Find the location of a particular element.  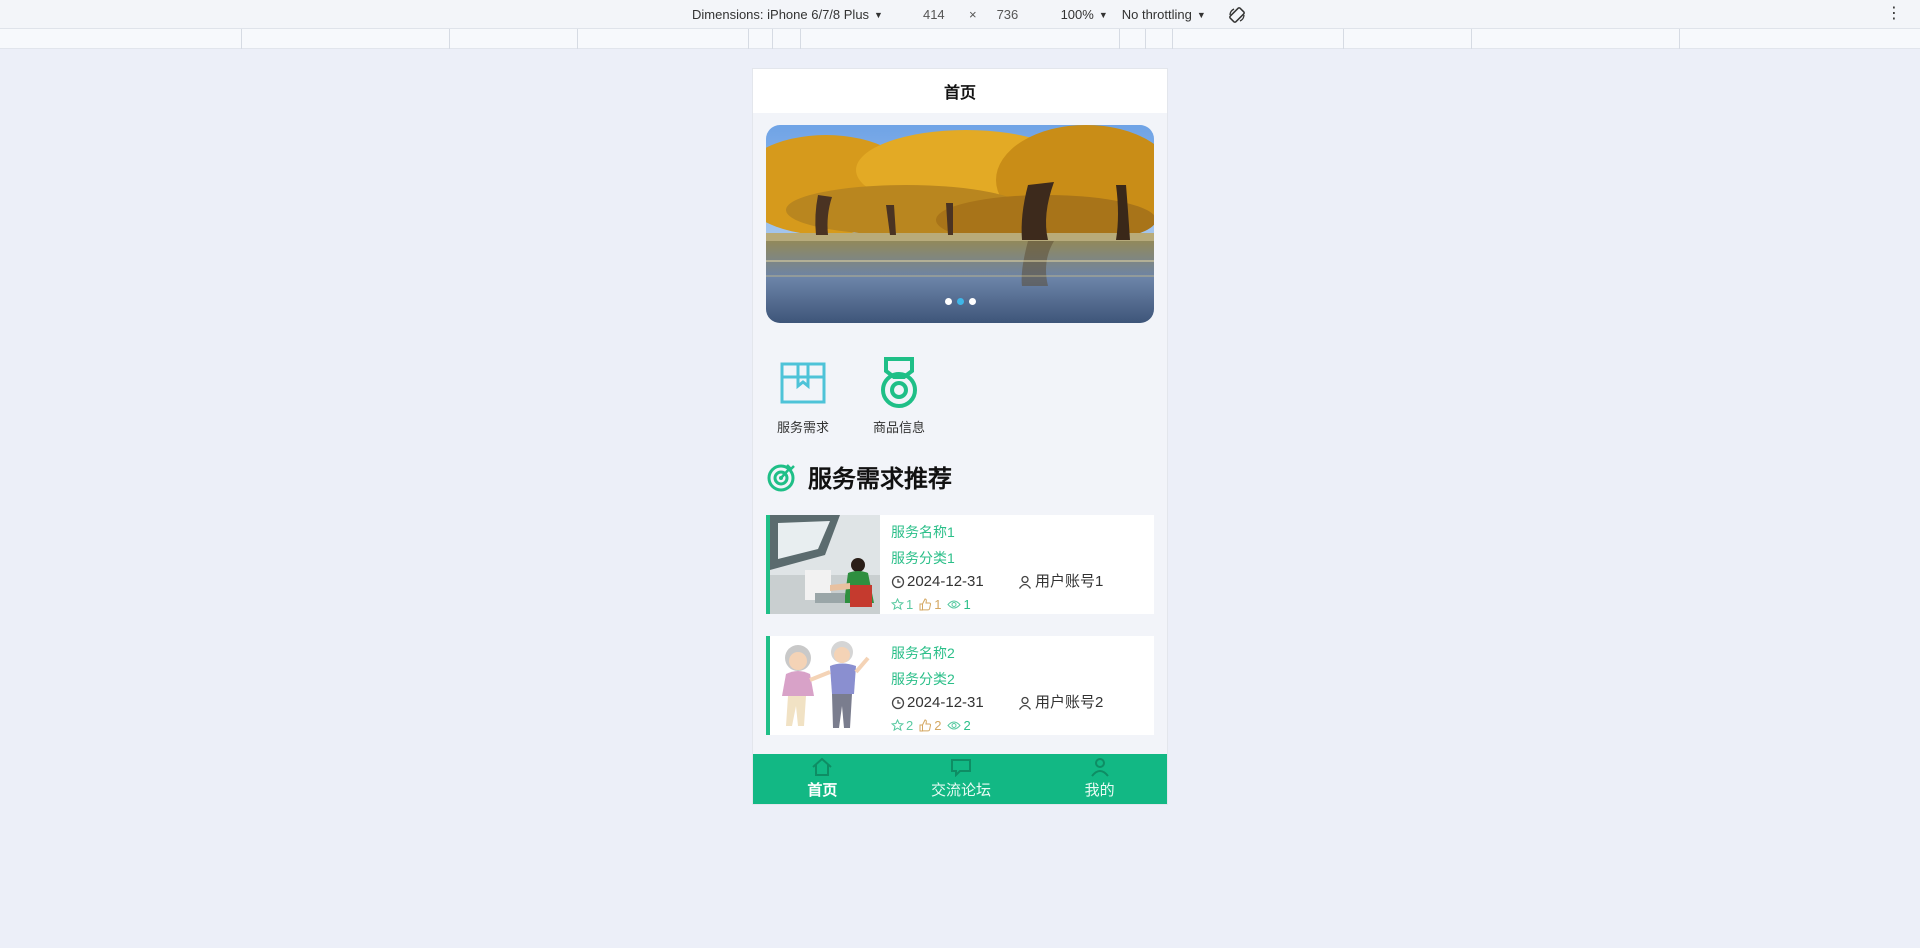

list-item: 服务名称2 服务分类2 2024-12-31 用户账号2 2 2 2 is located at coordinates (960, 685).